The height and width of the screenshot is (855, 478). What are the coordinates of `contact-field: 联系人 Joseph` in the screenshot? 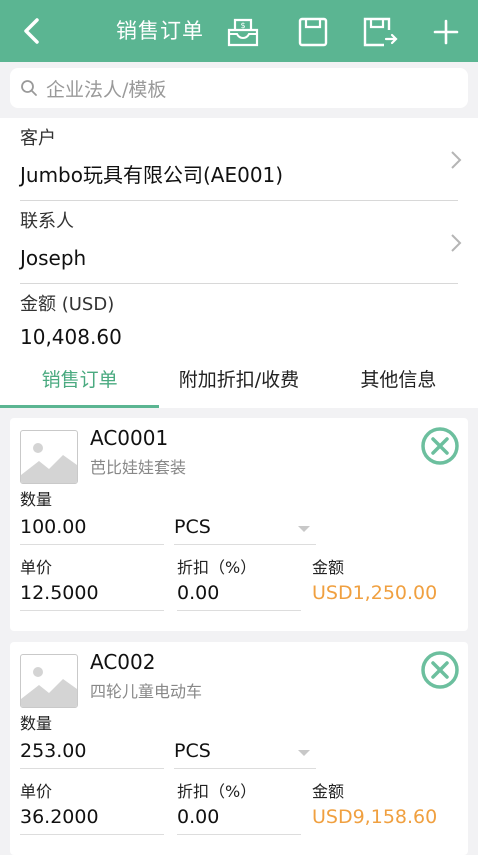 It's located at (241, 242).